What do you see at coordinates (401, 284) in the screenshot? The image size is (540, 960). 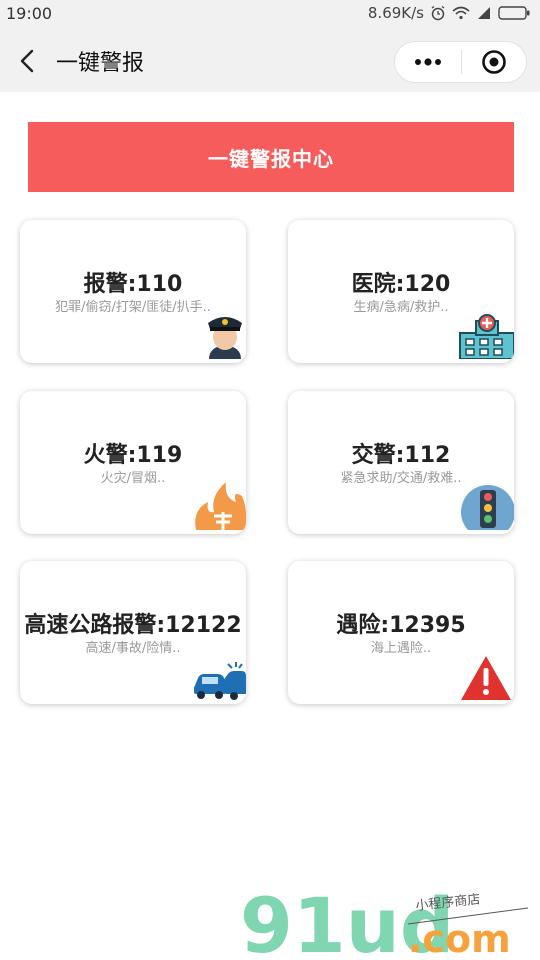 I see `card-title: 医院:120` at bounding box center [401, 284].